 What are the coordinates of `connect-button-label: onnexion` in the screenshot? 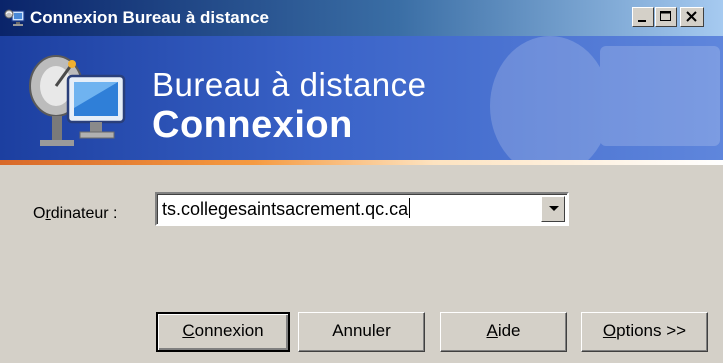 It's located at (229, 330).